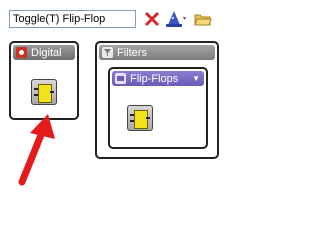 The height and width of the screenshot is (240, 320). What do you see at coordinates (36, 150) in the screenshot?
I see `red-arrow-annotation` at bounding box center [36, 150].